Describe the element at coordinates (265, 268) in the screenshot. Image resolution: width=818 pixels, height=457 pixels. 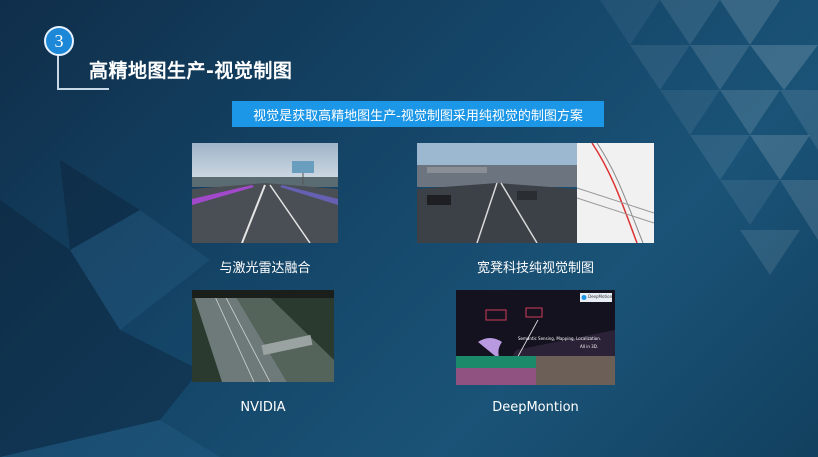
I see `caption-lidar-fusion: 与激光雷达融合` at that location.